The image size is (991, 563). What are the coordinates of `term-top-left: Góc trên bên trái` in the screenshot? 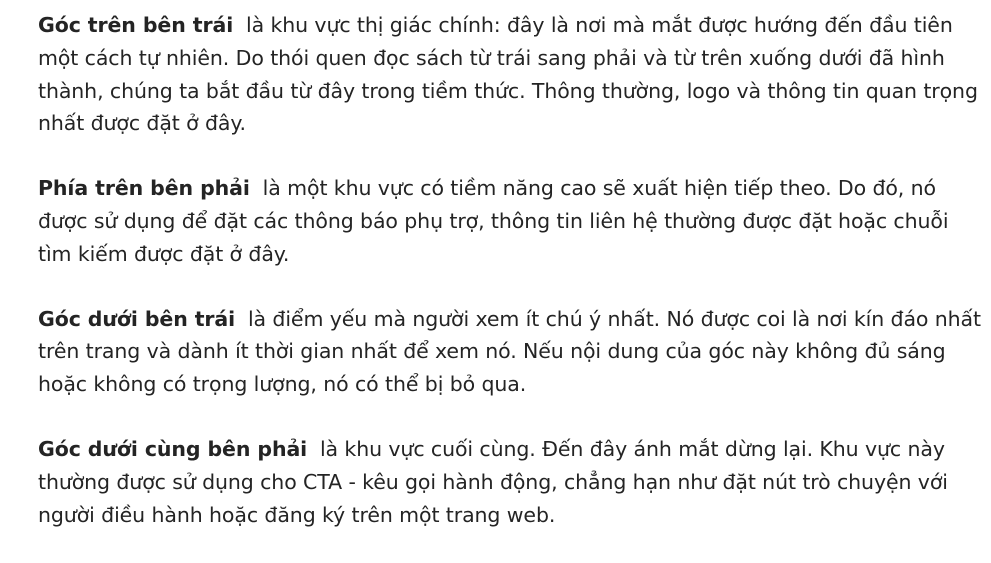 It's located at (136, 25).